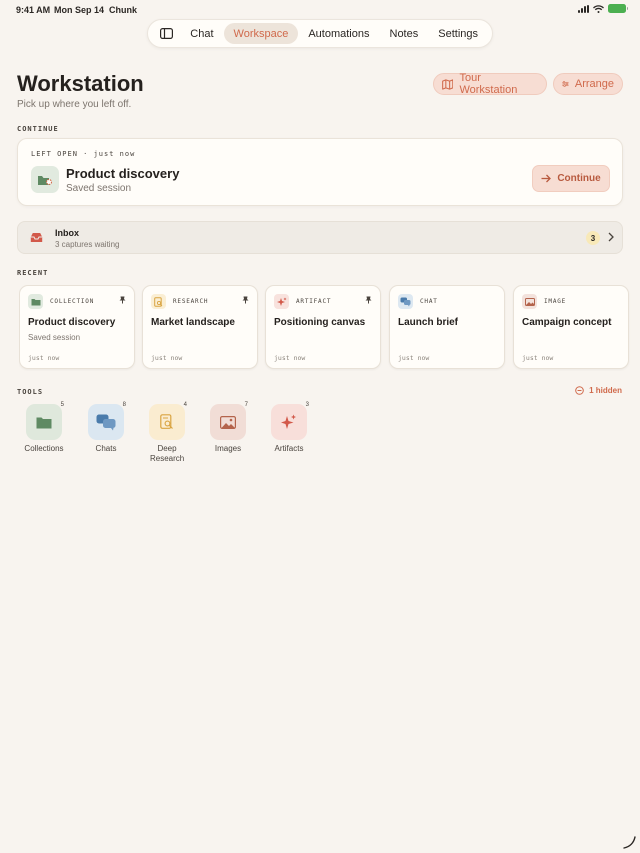  What do you see at coordinates (33, 10) in the screenshot?
I see `status-time: 9:41 AM` at bounding box center [33, 10].